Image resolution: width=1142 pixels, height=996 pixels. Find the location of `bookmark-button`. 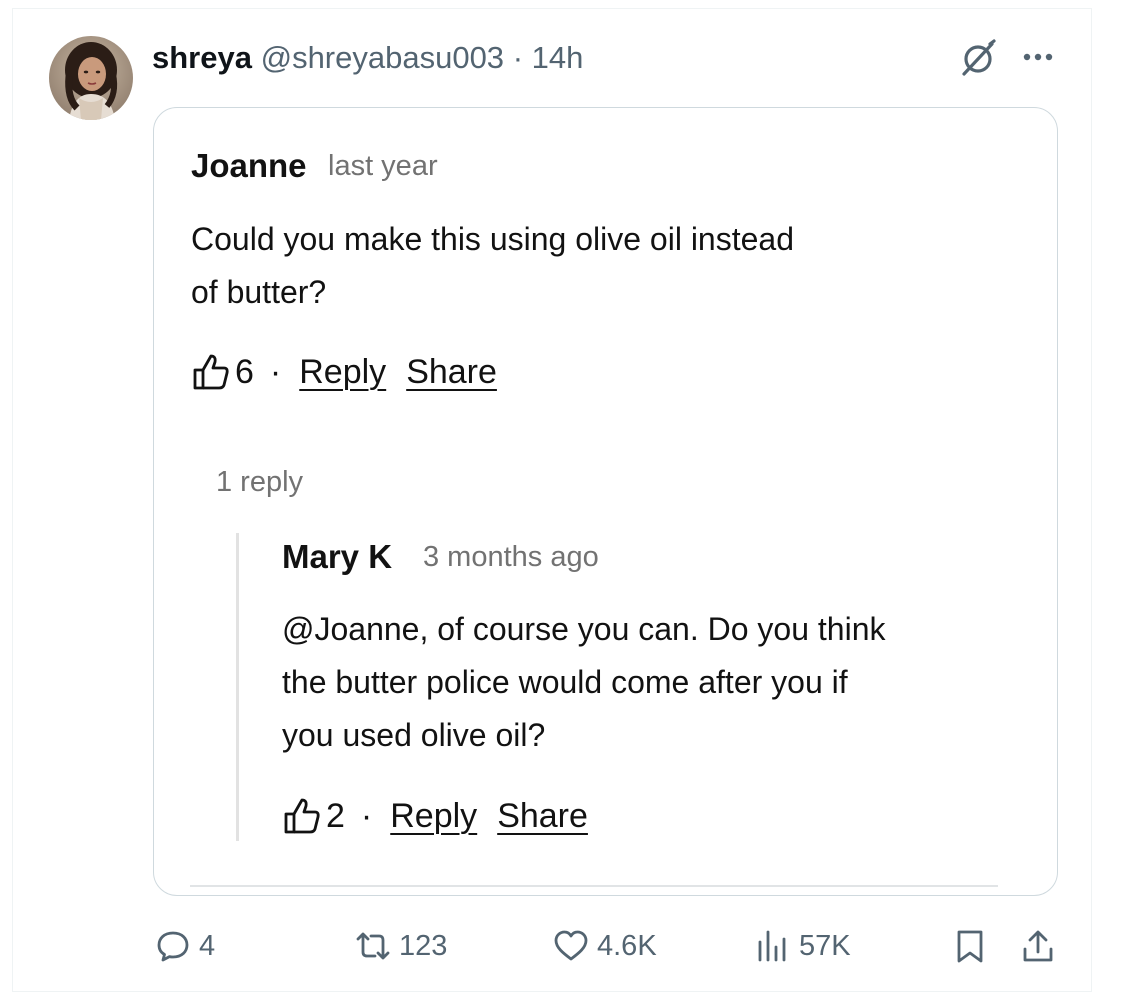

bookmark-button is located at coordinates (974, 946).